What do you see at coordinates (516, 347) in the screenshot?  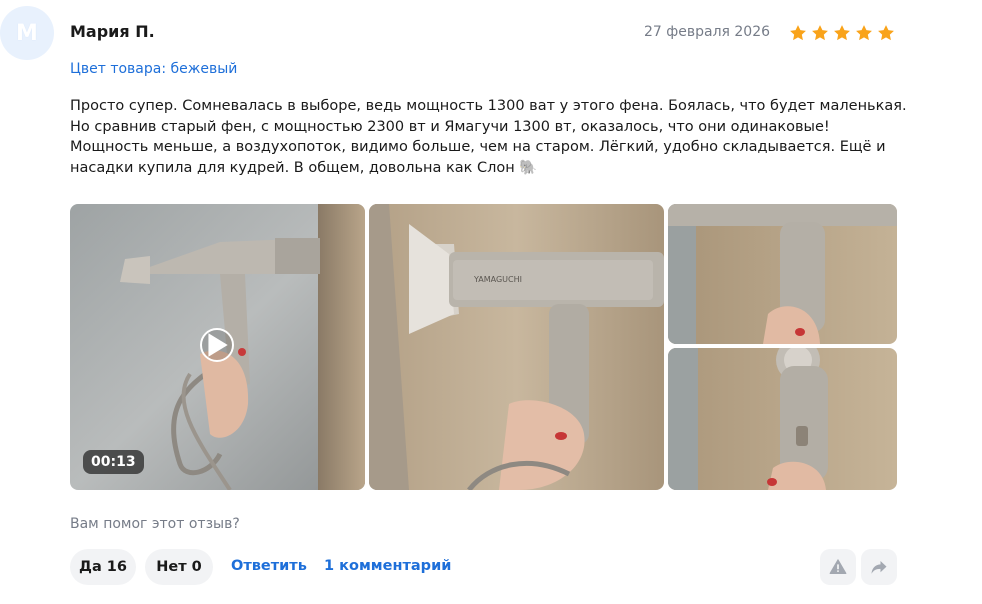 I see `review-photo: YAMAGUCHI` at bounding box center [516, 347].